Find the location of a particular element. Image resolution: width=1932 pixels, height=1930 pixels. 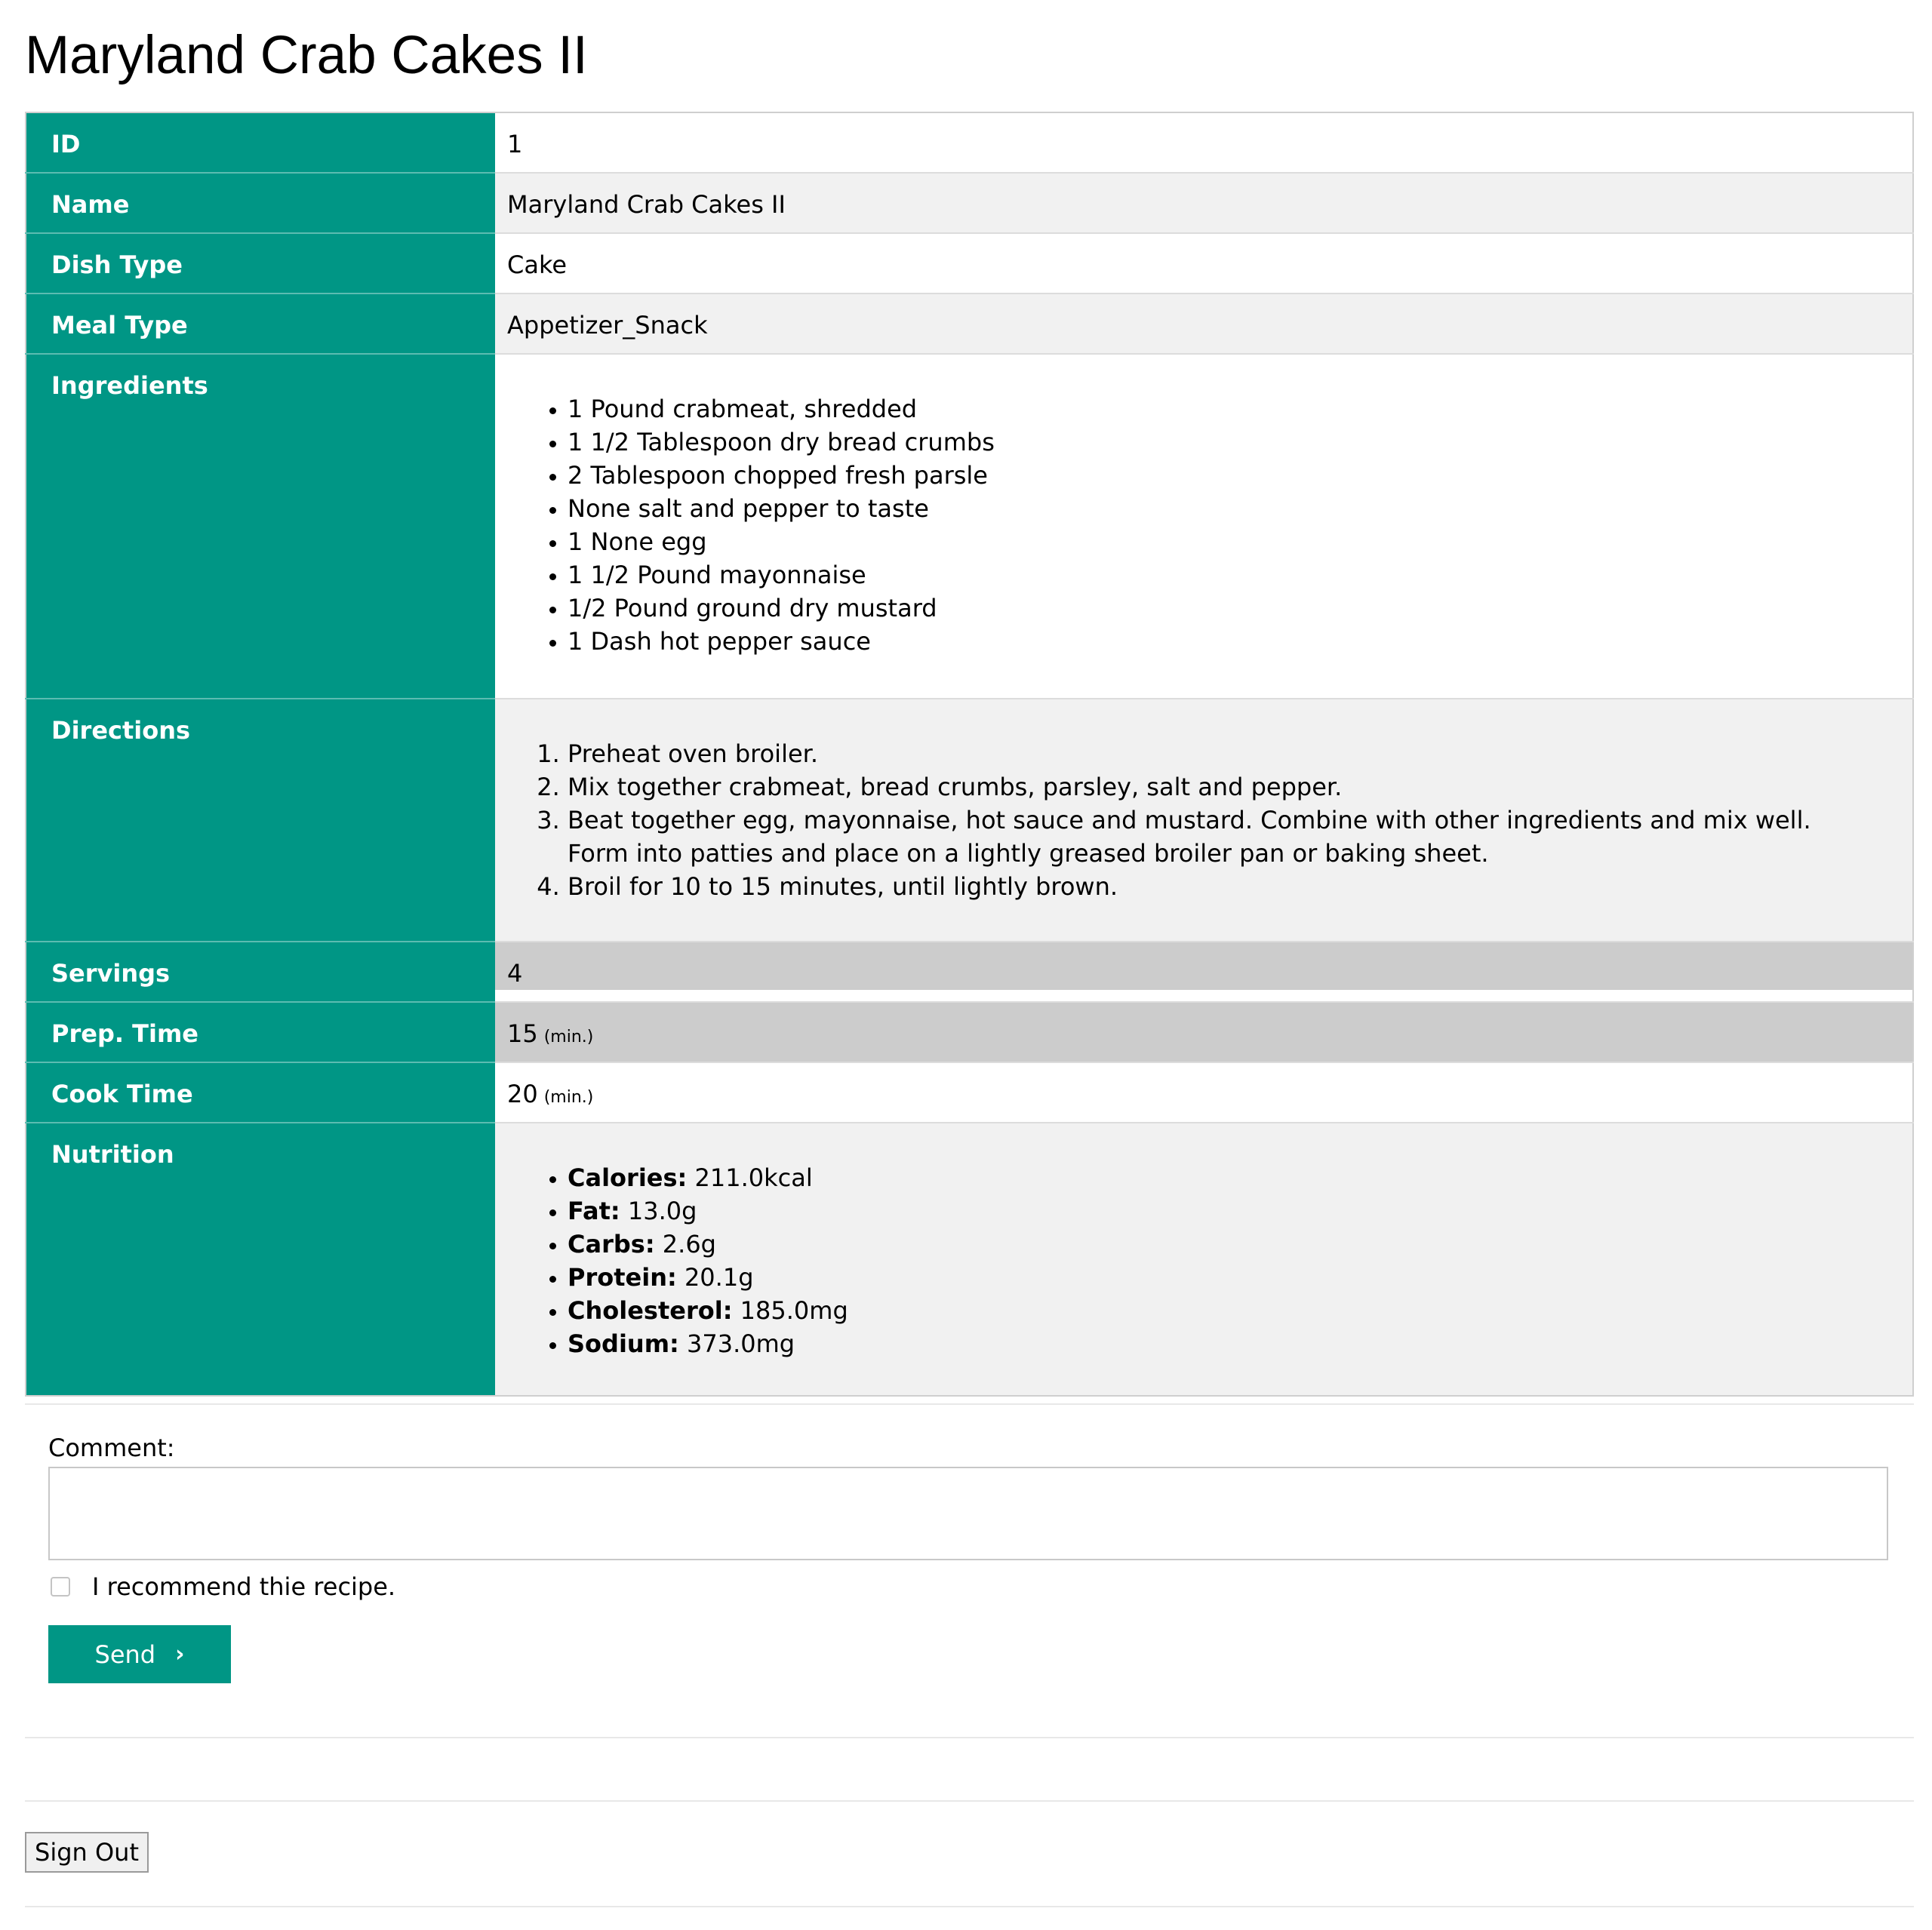

row-meal-type: Meal Type Appetizer_Snack is located at coordinates (969, 324).